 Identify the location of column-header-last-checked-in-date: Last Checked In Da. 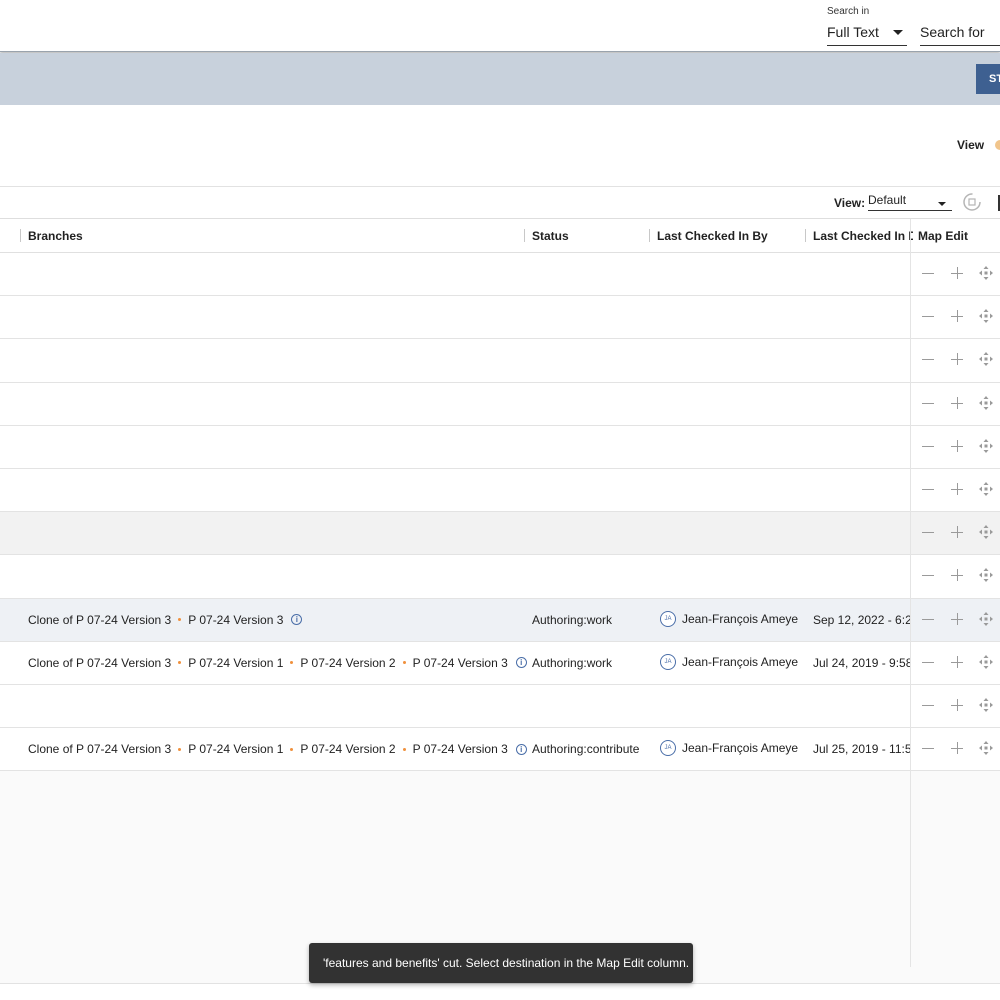
(863, 236).